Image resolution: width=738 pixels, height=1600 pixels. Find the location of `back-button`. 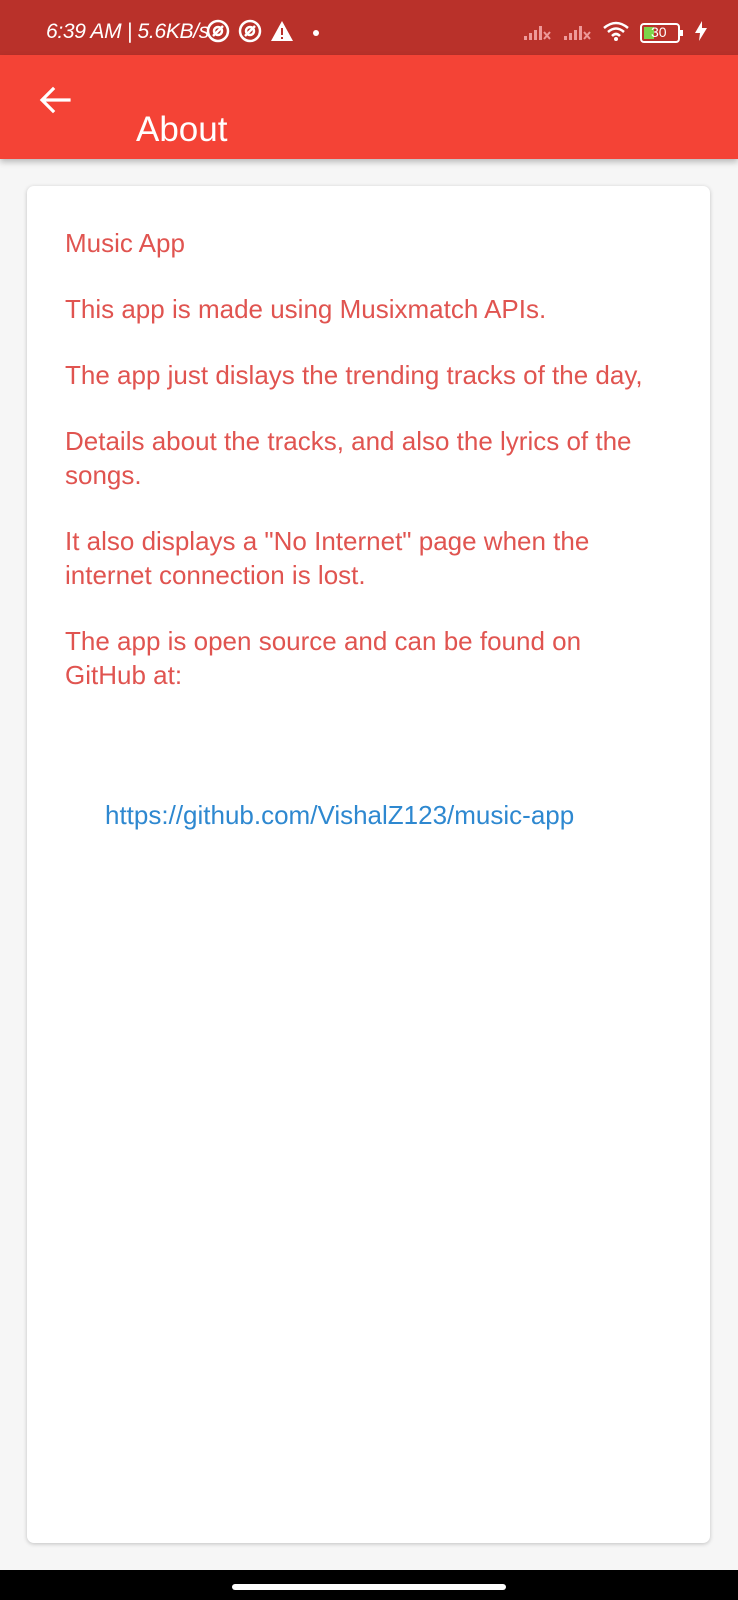

back-button is located at coordinates (55, 102).